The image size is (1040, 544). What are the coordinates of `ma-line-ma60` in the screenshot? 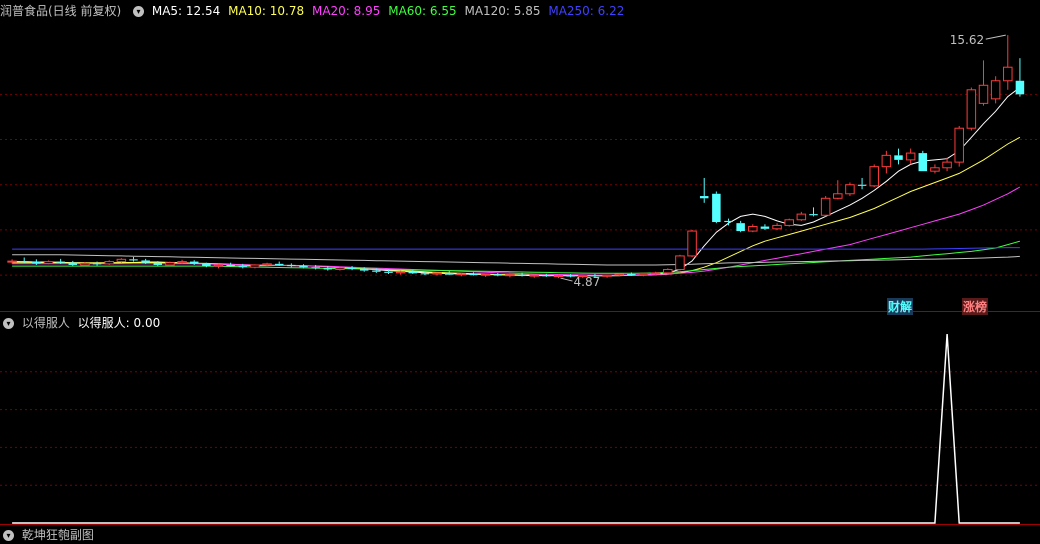 It's located at (516, 257).